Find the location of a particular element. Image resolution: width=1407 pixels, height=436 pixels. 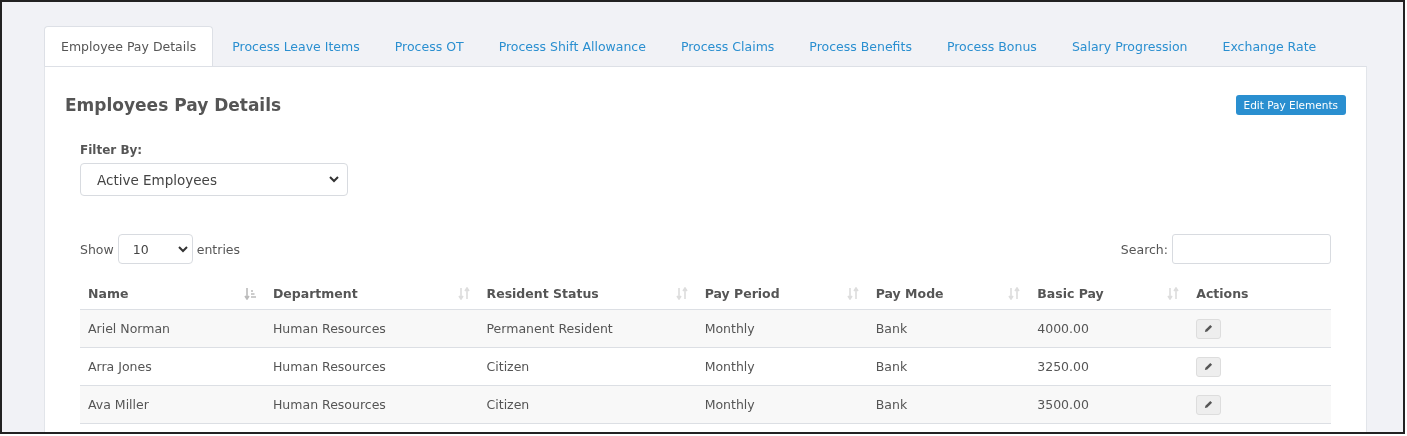

column-header: Name is located at coordinates (108, 293).